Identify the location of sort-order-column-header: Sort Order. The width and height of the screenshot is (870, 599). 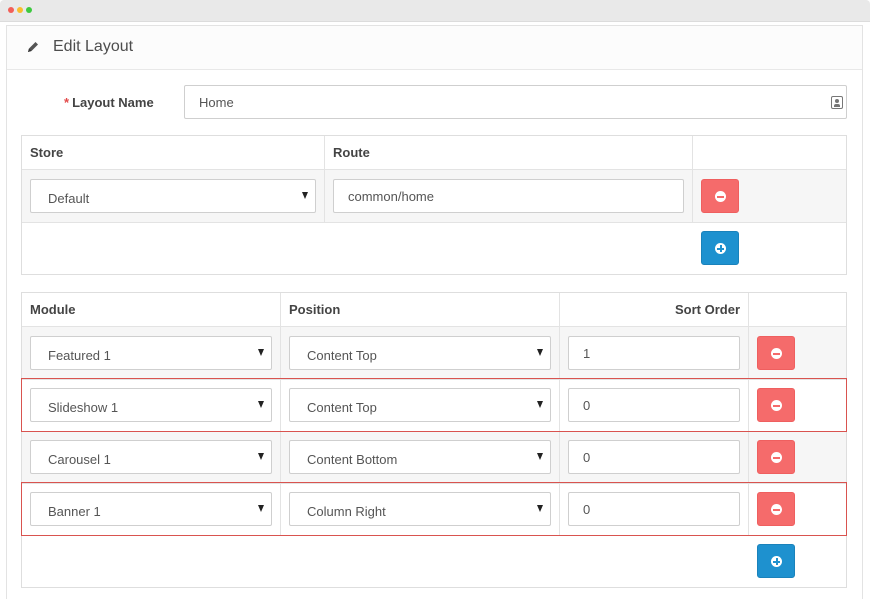
(707, 309).